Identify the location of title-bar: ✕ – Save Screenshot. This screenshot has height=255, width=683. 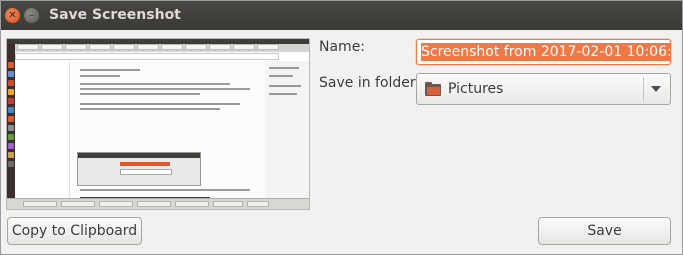
(341, 15).